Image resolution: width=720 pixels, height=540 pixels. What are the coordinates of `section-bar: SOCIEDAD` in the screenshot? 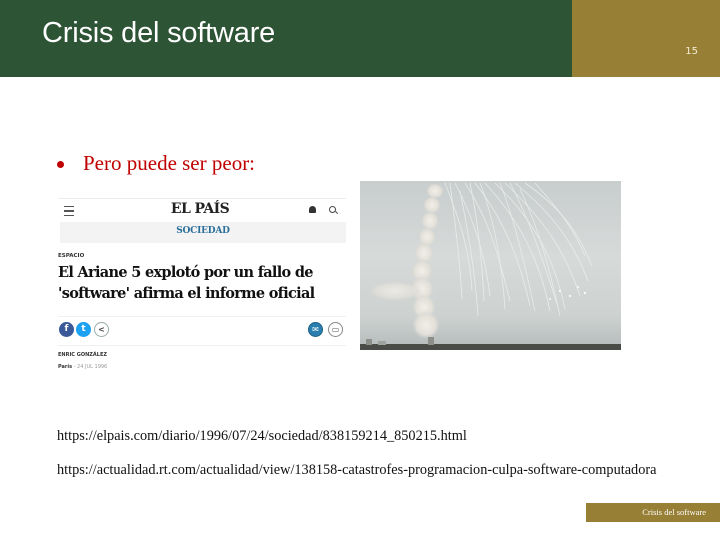 It's located at (203, 232).